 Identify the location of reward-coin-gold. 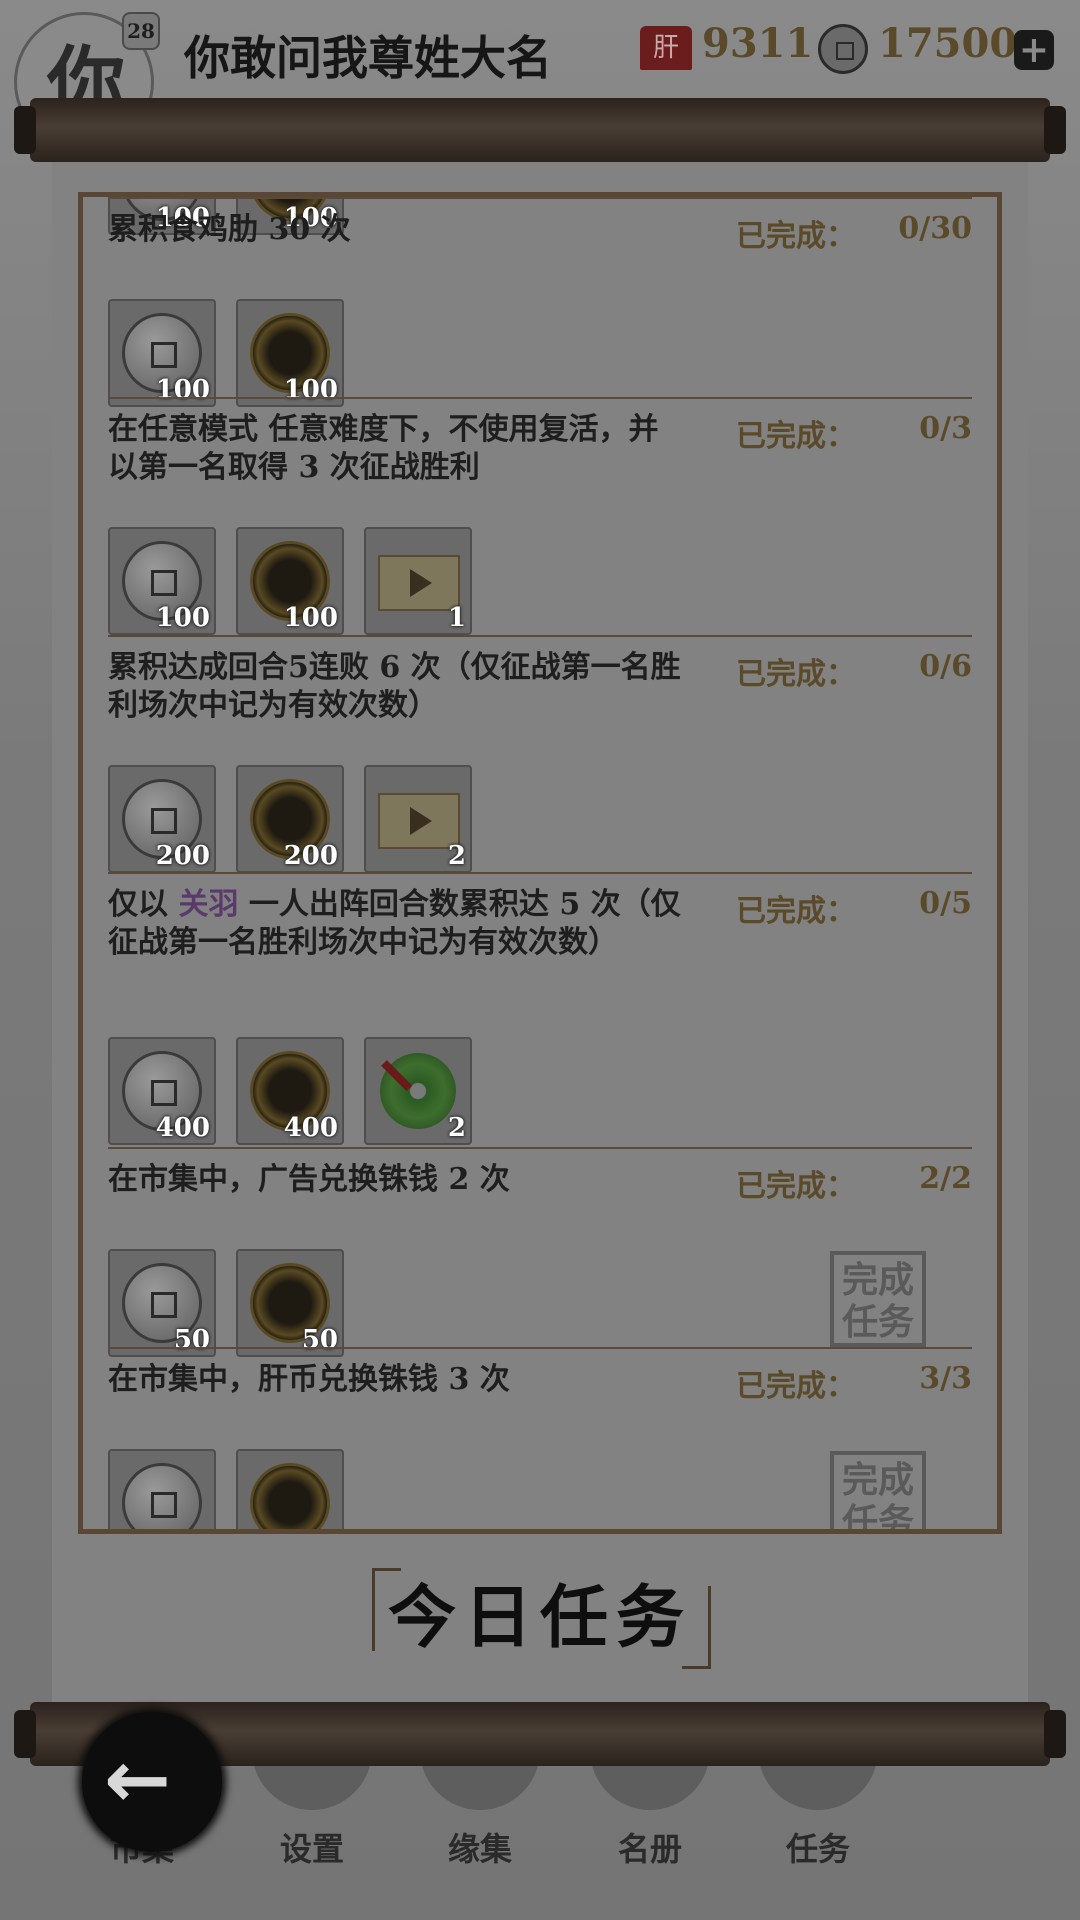
(290, 1489).